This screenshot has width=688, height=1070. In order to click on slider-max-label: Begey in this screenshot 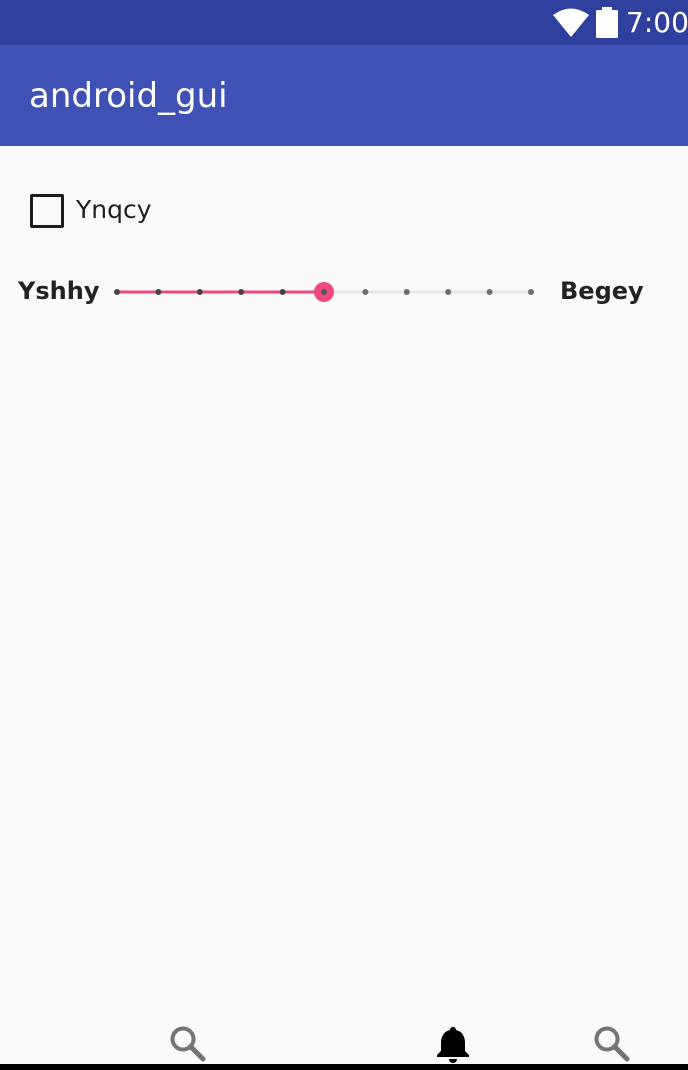, I will do `click(602, 291)`.